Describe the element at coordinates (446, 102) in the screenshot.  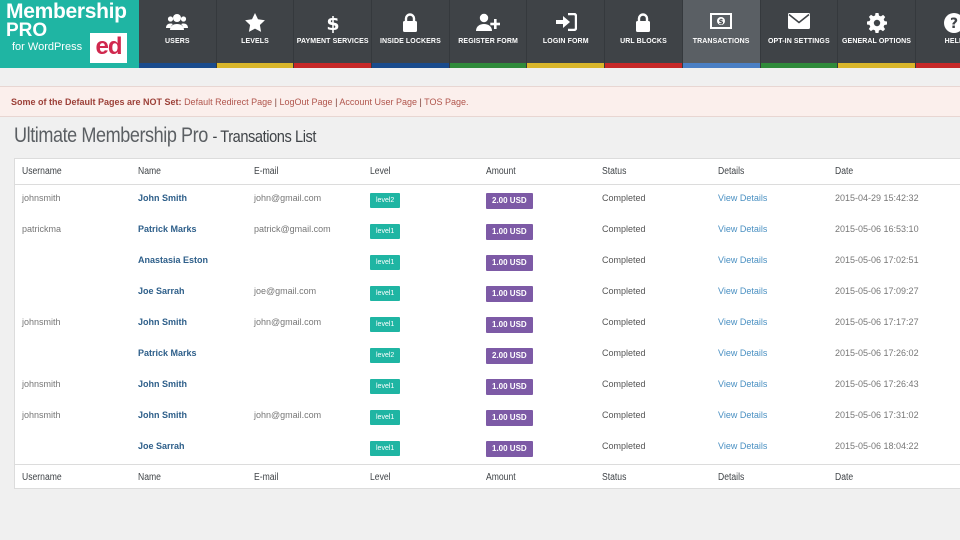
I see `notice-link-tos: TOS Page.` at that location.